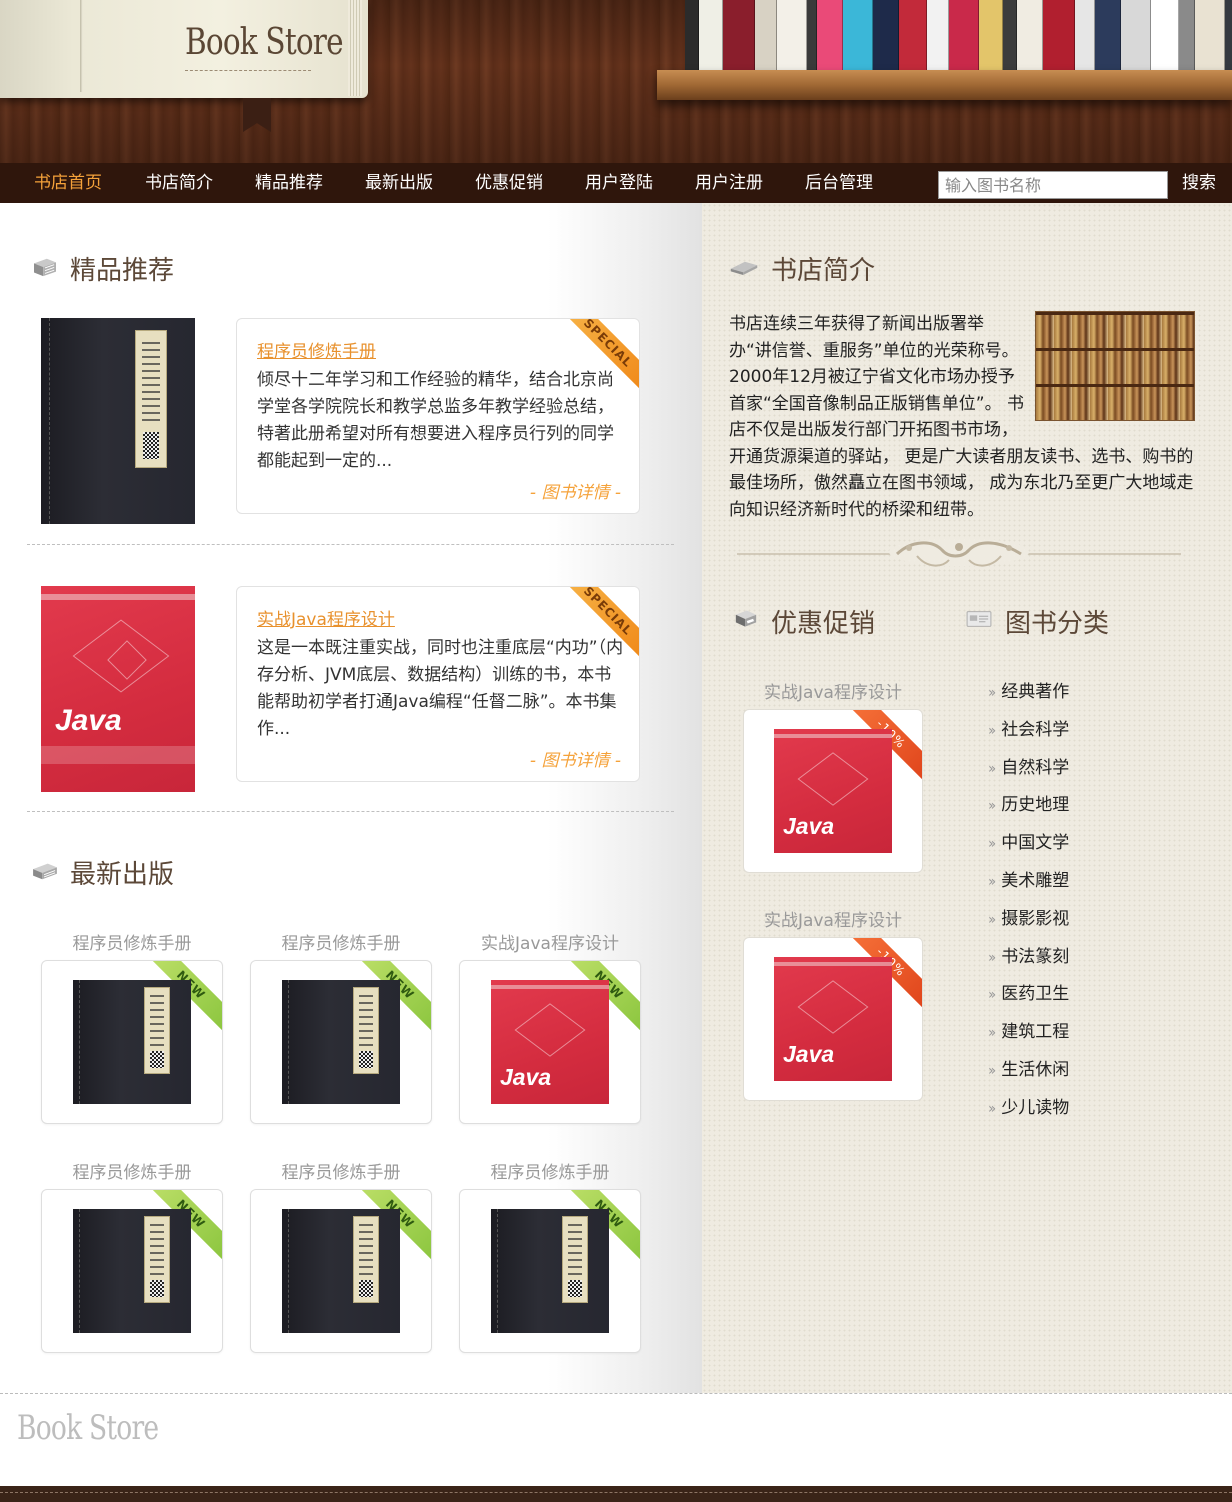 The width and height of the screenshot is (1232, 1502). I want to click on nav-item-featured: 精品推荐, so click(289, 183).